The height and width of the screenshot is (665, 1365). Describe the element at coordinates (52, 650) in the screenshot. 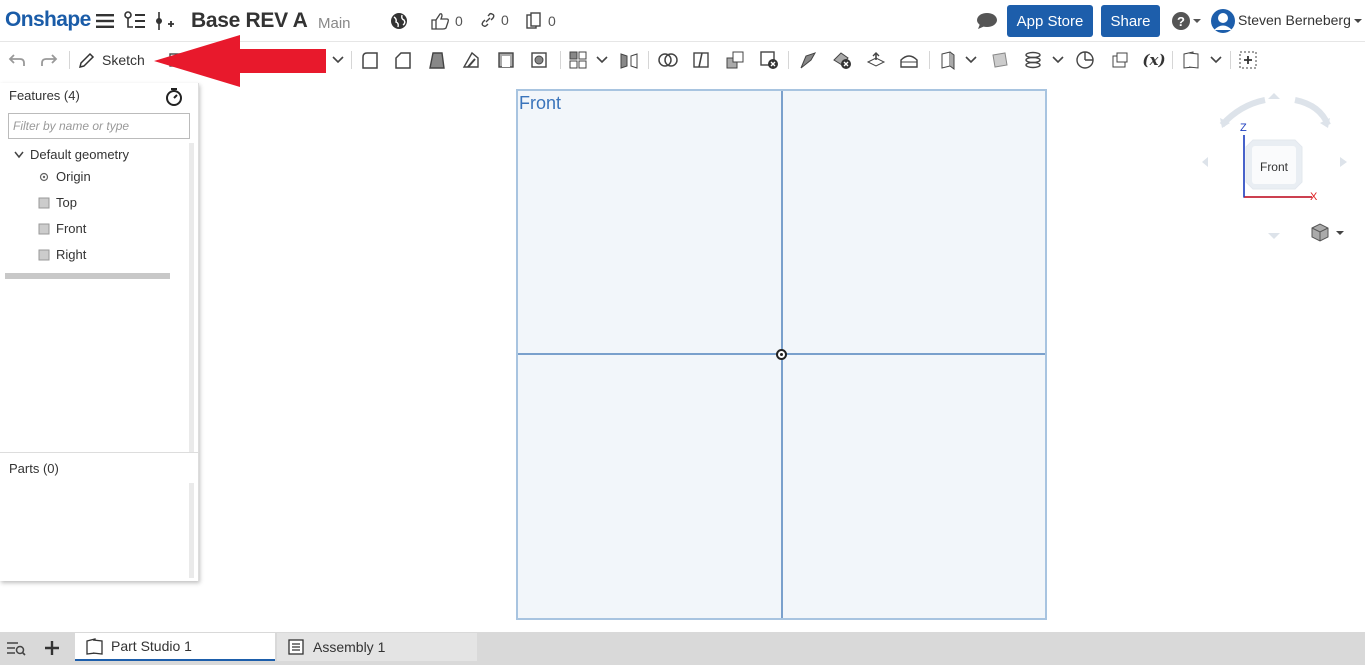

I see `add-tab-icon` at that location.